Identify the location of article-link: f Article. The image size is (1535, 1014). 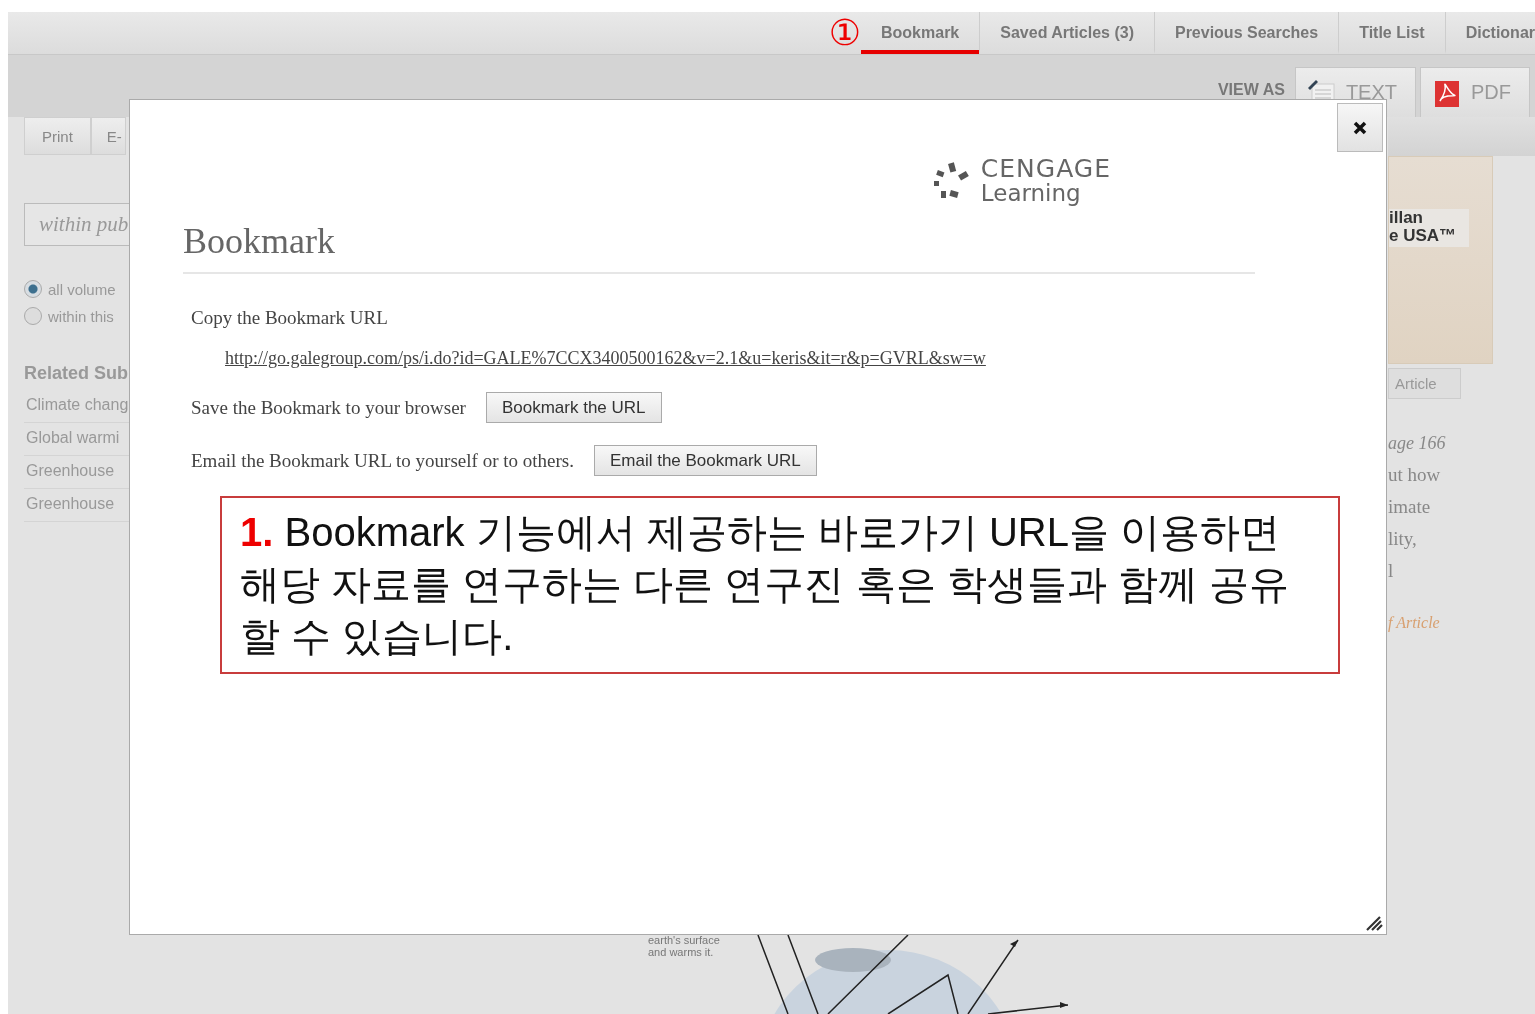
(1461, 623).